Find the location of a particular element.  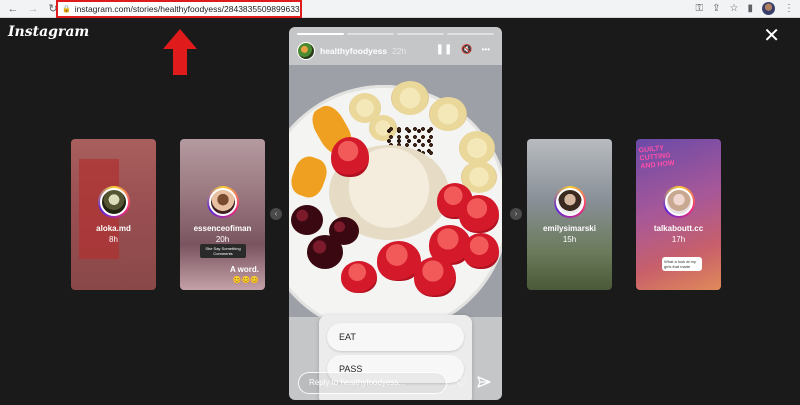

browser-actions: ⚿ ⇪ ☆ ▮ ⋮ is located at coordinates (745, 8).